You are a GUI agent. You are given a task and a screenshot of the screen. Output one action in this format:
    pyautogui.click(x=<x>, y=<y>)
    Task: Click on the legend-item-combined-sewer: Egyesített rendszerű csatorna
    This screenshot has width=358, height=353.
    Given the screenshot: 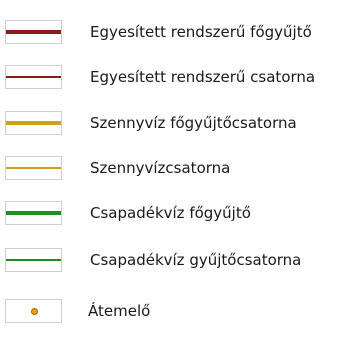 What is the action you would take?
    pyautogui.click(x=179, y=77)
    